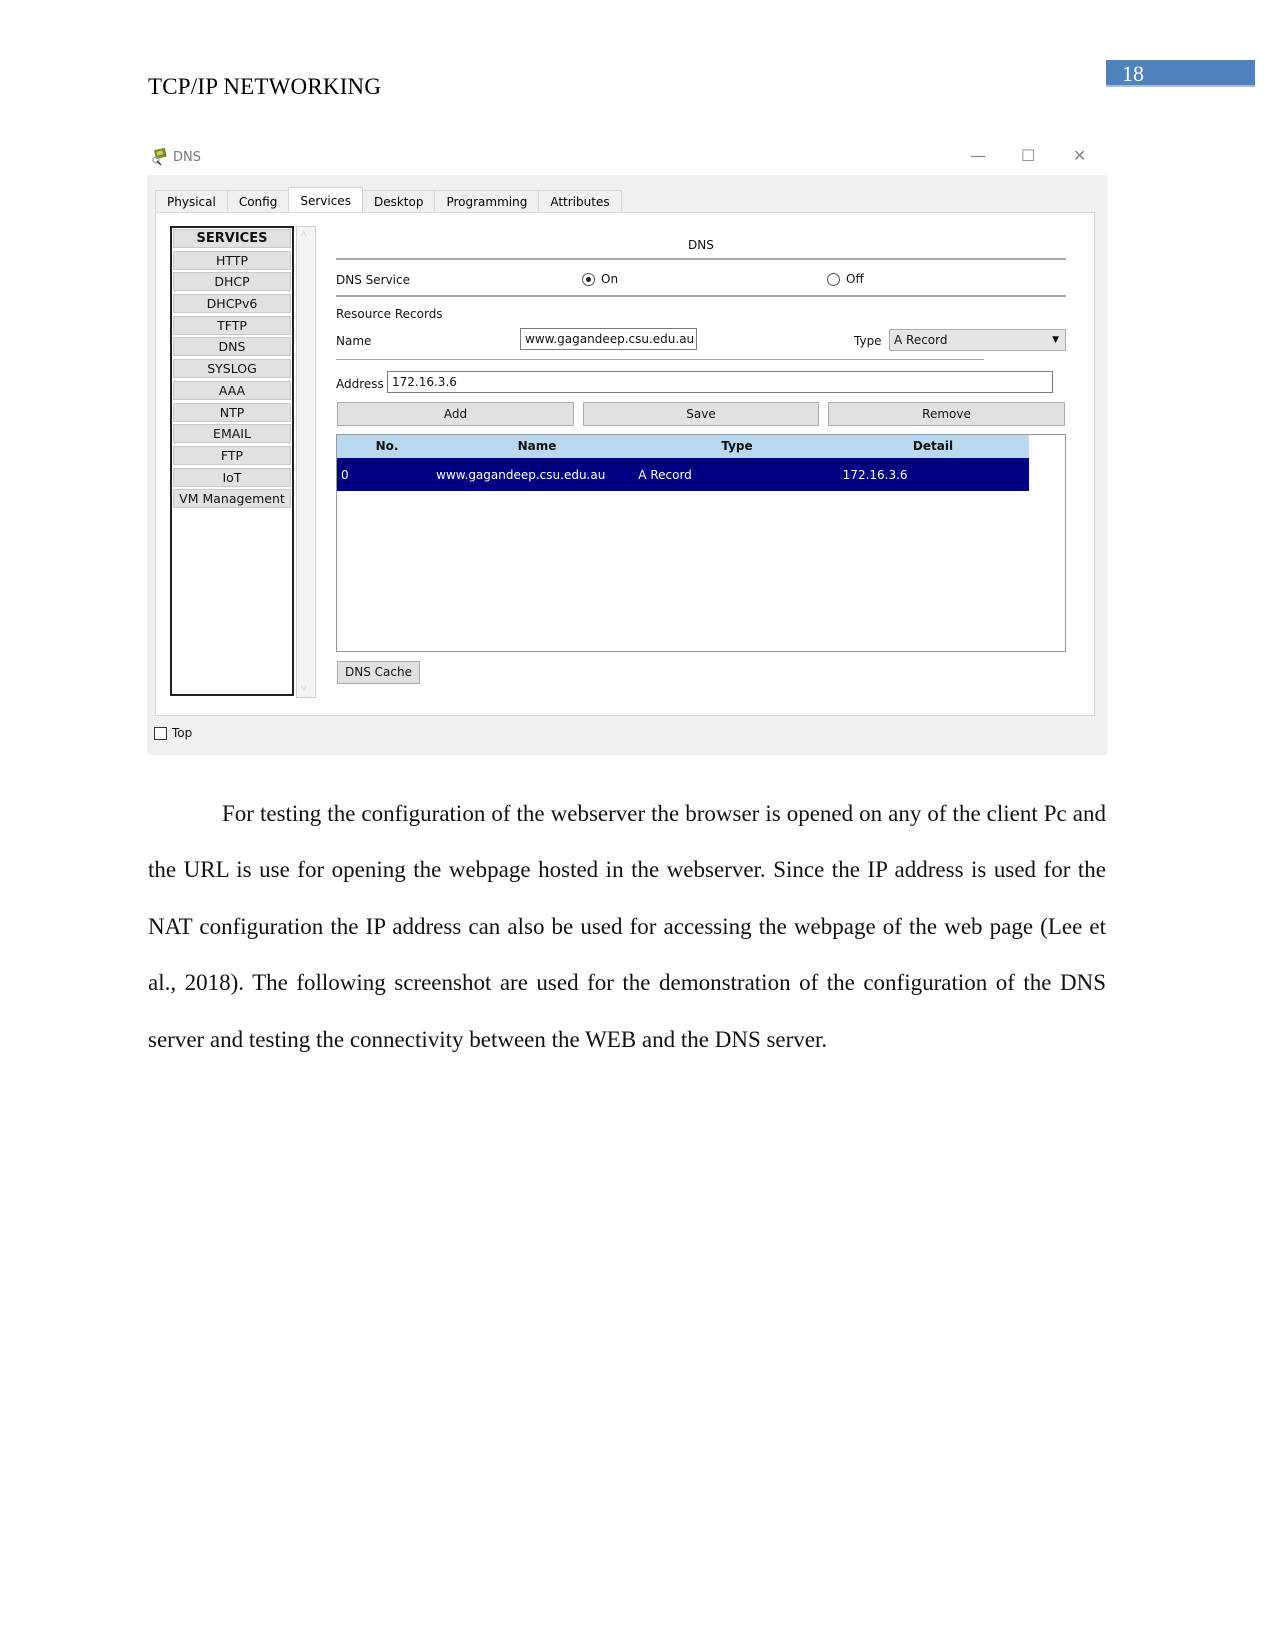 This screenshot has width=1275, height=1650. What do you see at coordinates (232, 434) in the screenshot?
I see `service-item-email: EMAIL` at bounding box center [232, 434].